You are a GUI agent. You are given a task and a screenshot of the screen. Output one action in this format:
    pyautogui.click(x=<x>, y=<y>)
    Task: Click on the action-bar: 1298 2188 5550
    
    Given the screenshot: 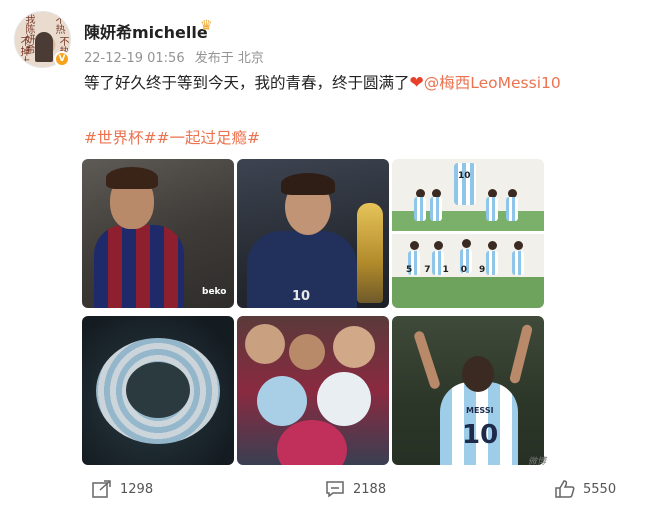 What is the action you would take?
    pyautogui.click(x=330, y=489)
    